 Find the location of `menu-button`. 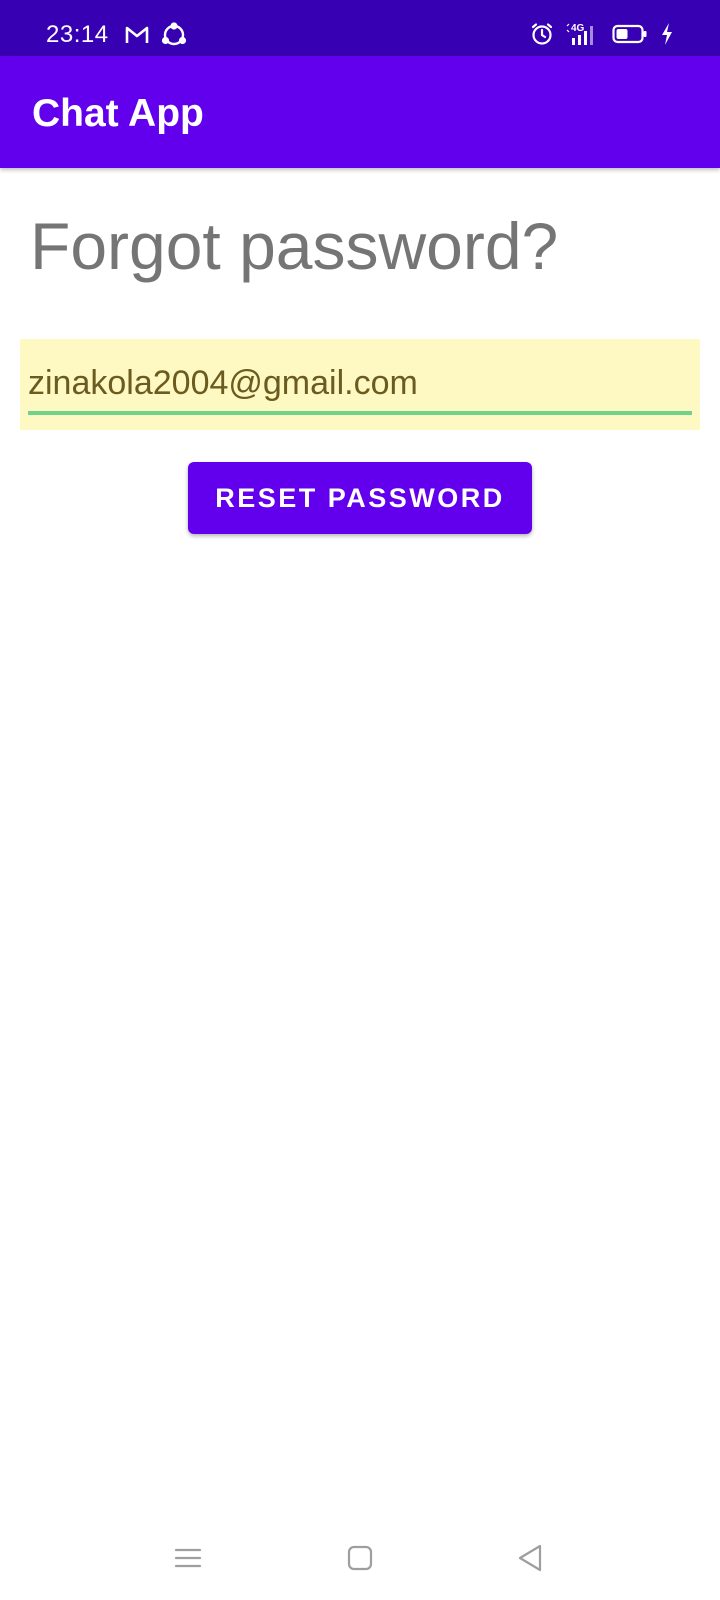

menu-button is located at coordinates (188, 1558).